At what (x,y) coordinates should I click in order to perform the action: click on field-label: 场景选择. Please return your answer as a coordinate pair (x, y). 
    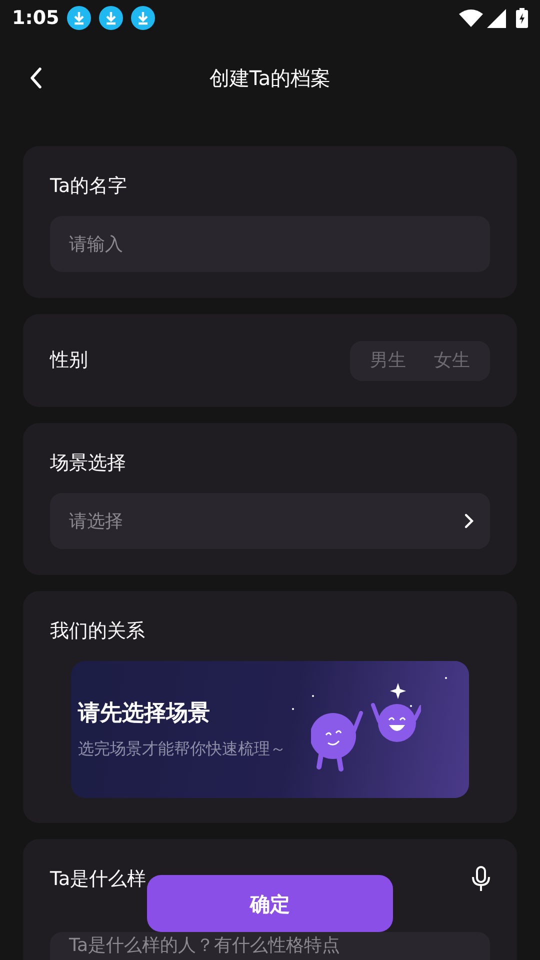
    Looking at the image, I should click on (88, 463).